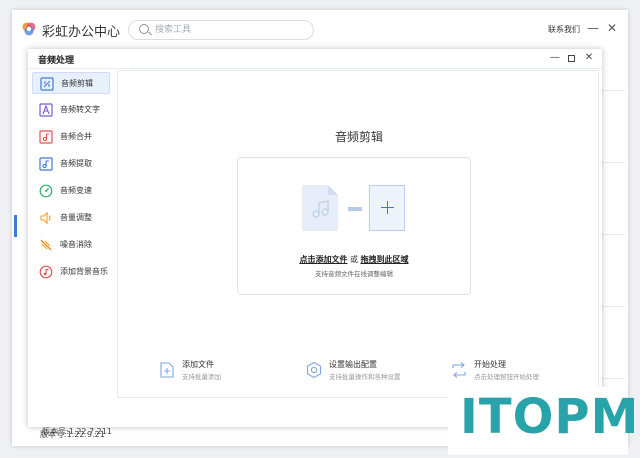 The width and height of the screenshot is (640, 458). Describe the element at coordinates (144, 29) in the screenshot. I see `search-icon` at that location.